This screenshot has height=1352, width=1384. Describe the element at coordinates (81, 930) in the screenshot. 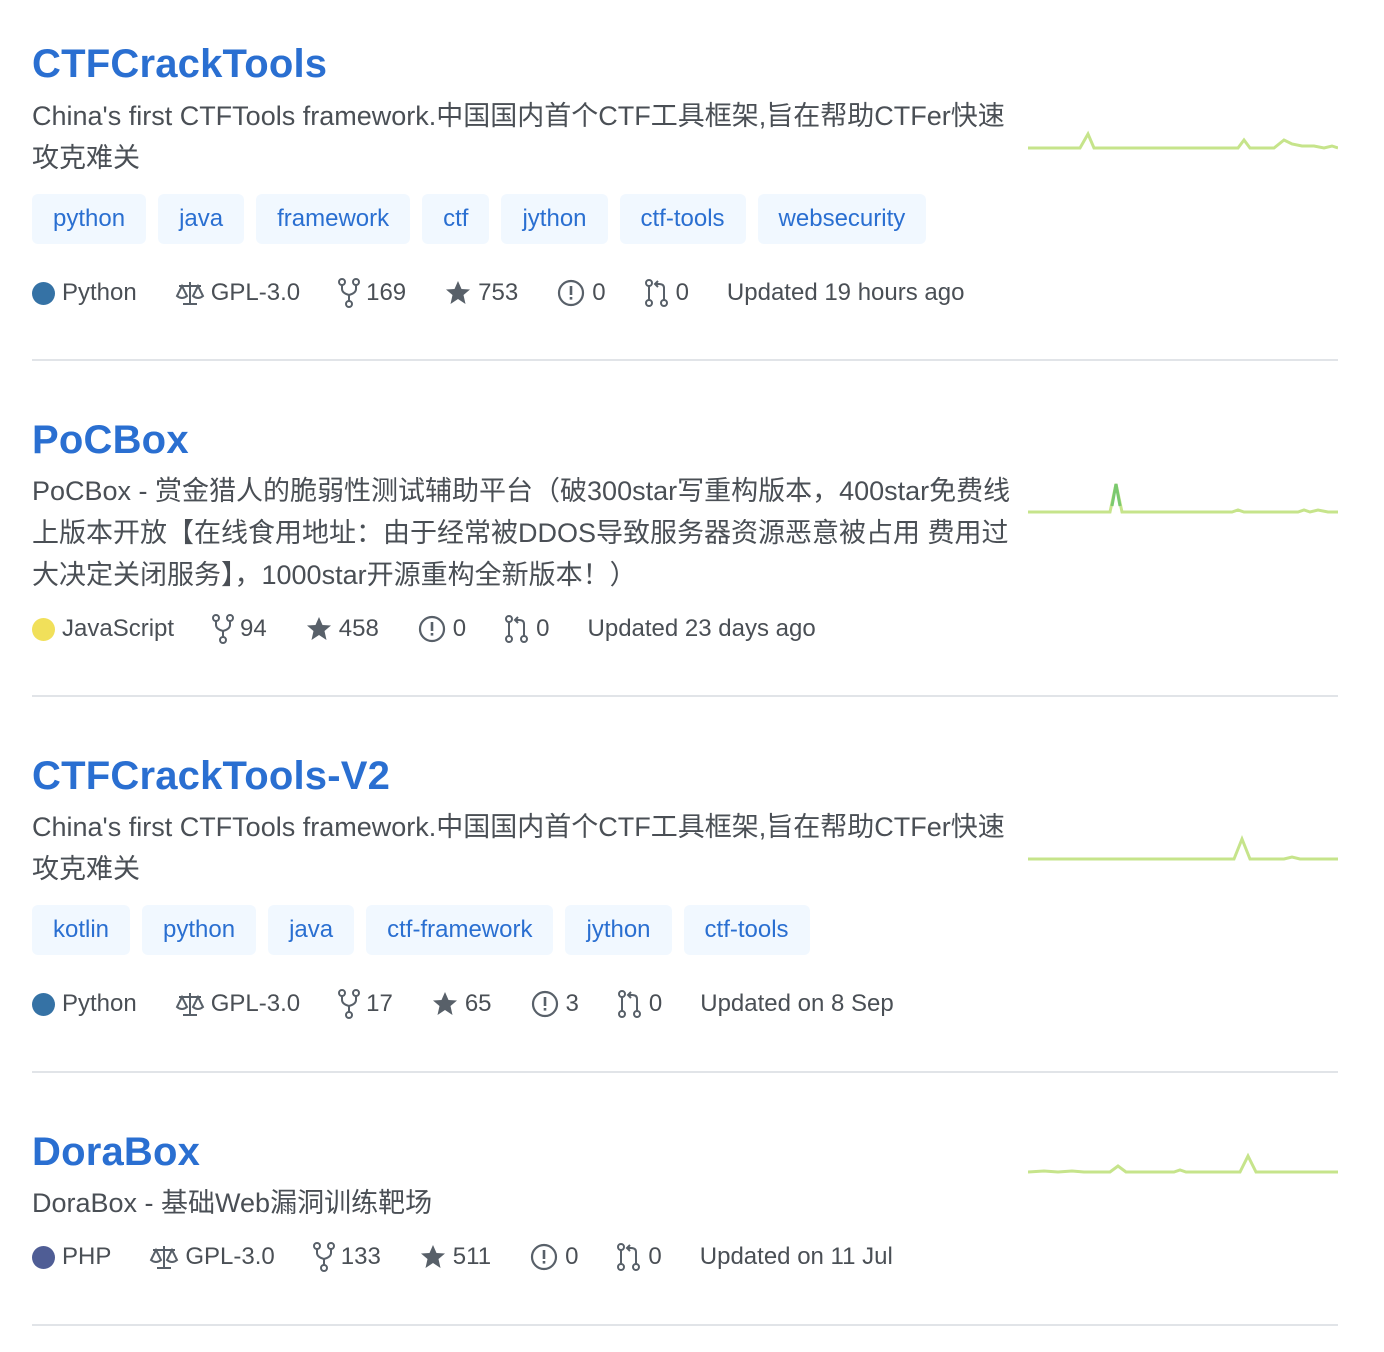

I see `topic-tag: kotlin` at that location.